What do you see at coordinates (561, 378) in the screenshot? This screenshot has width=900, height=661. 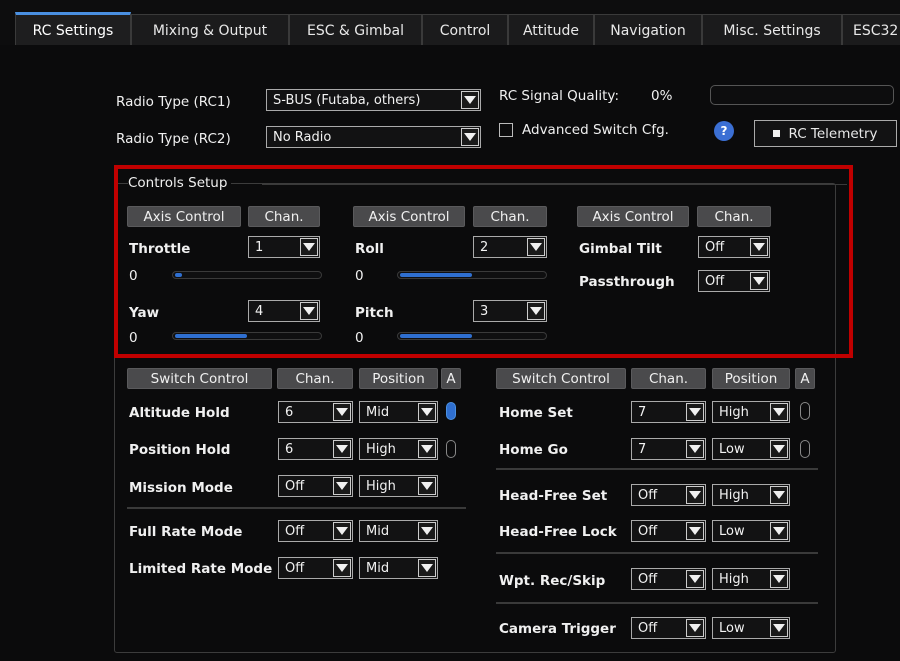 I see `switch-control-header-right: Switch Control` at bounding box center [561, 378].